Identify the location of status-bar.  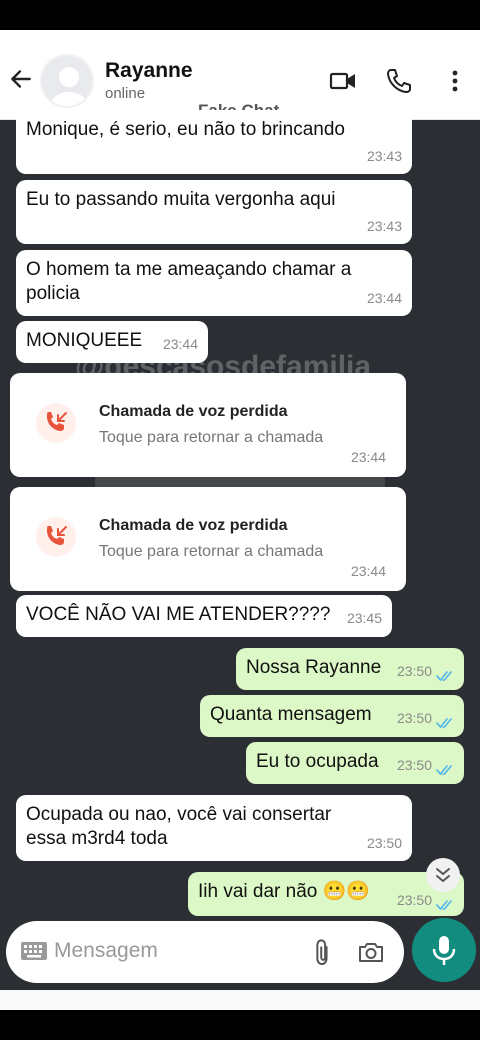
(240, 15).